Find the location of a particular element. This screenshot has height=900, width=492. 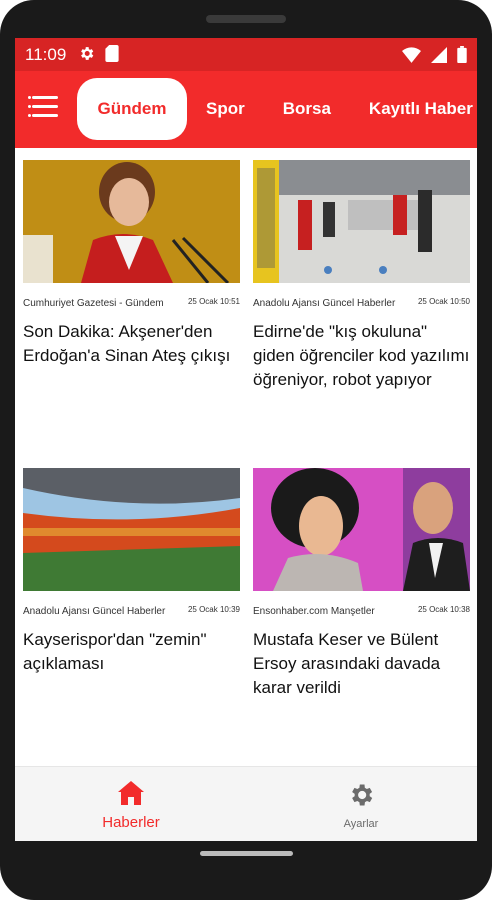

category-tabs: Gündem Spor Borsa Kayıtlı Haber is located at coordinates (277, 109).